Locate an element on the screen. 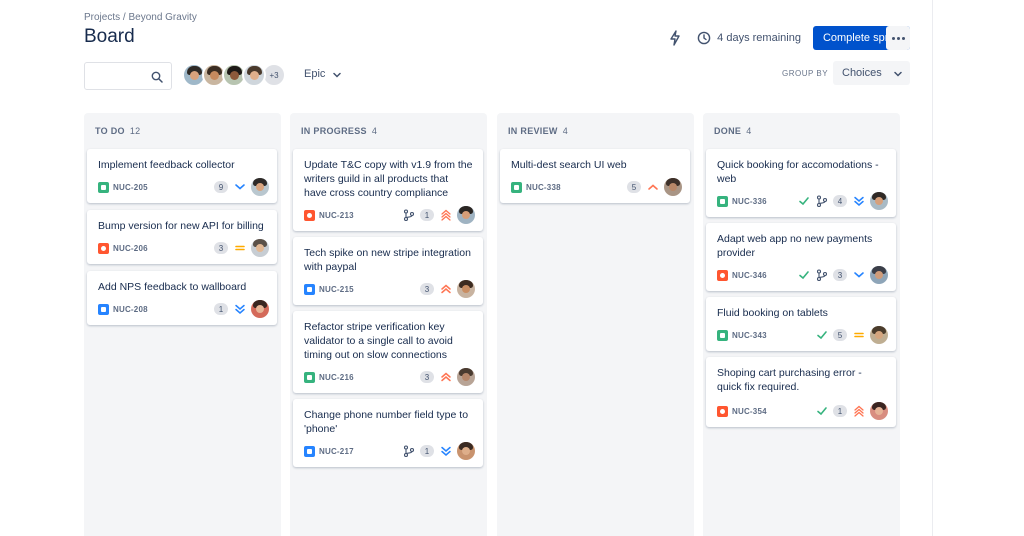 The image size is (1024, 536). story-points-badge: 9 is located at coordinates (221, 187).